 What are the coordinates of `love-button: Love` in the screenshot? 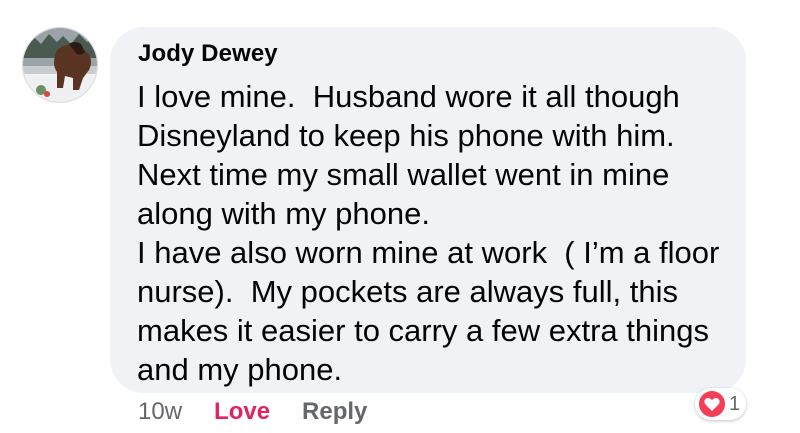 It's located at (242, 412).